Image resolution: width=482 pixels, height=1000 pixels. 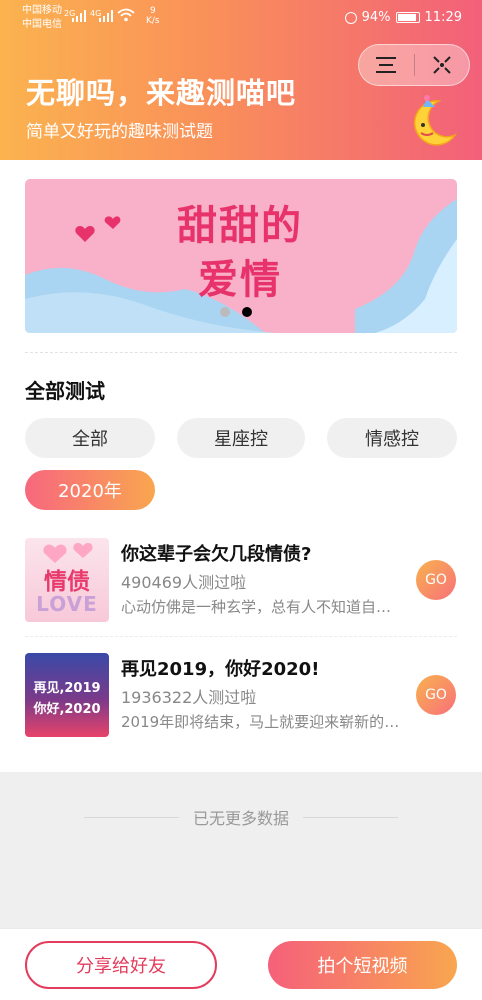 I want to click on close-target-icon, so click(x=442, y=65).